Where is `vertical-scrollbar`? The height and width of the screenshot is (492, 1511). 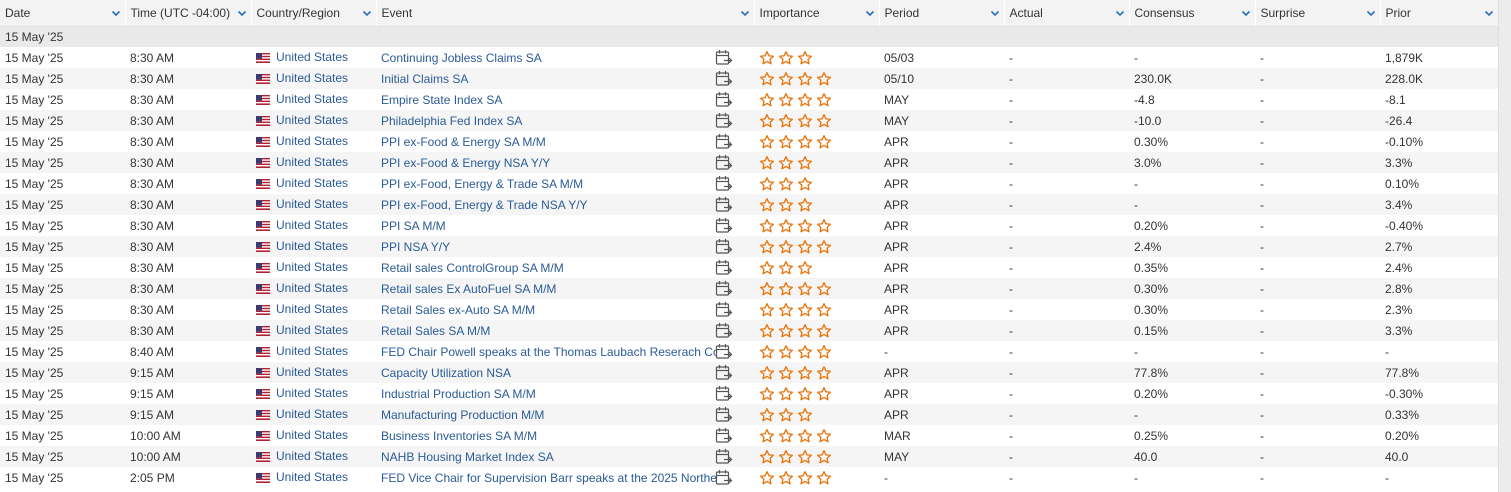
vertical-scrollbar is located at coordinates (1504, 246).